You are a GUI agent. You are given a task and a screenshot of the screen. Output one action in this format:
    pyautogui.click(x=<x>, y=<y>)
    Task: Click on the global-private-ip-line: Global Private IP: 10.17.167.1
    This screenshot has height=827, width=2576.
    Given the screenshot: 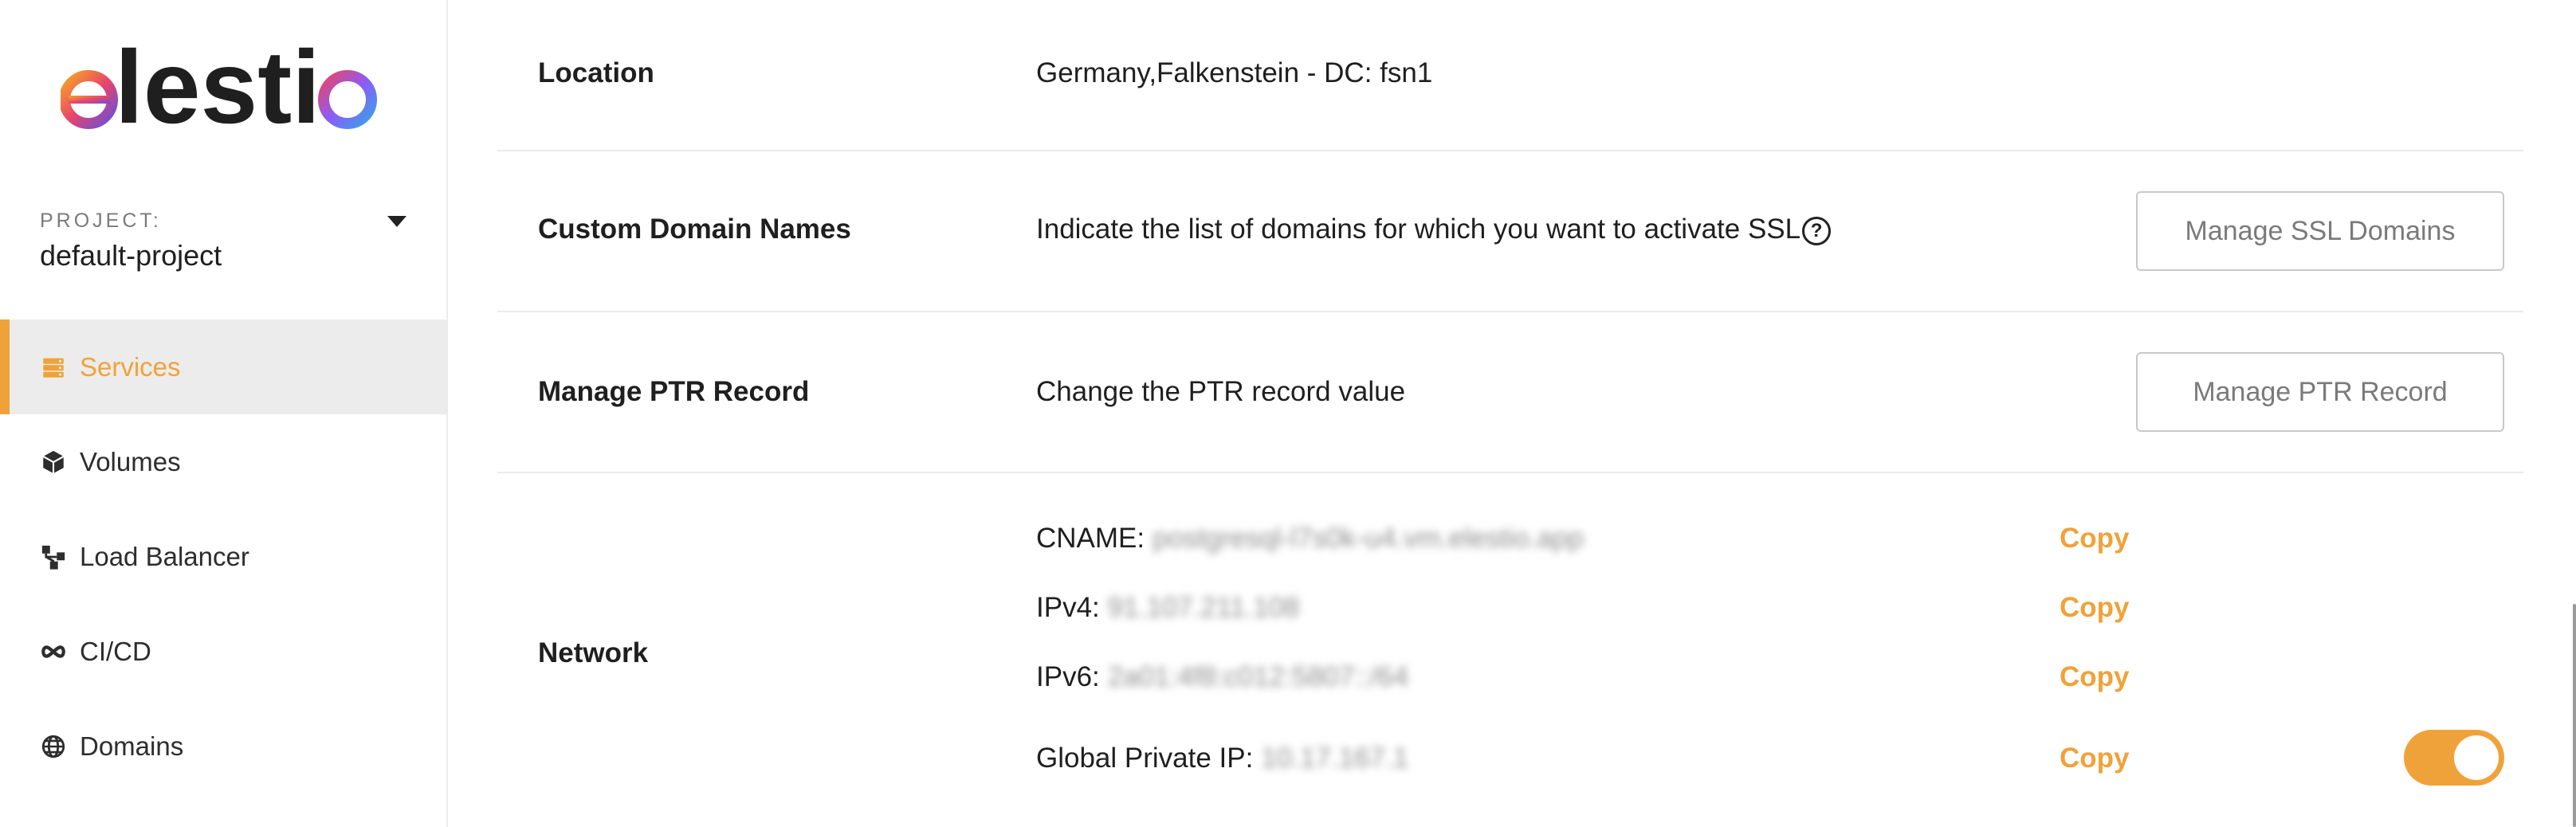 What is the action you would take?
    pyautogui.click(x=1222, y=758)
    